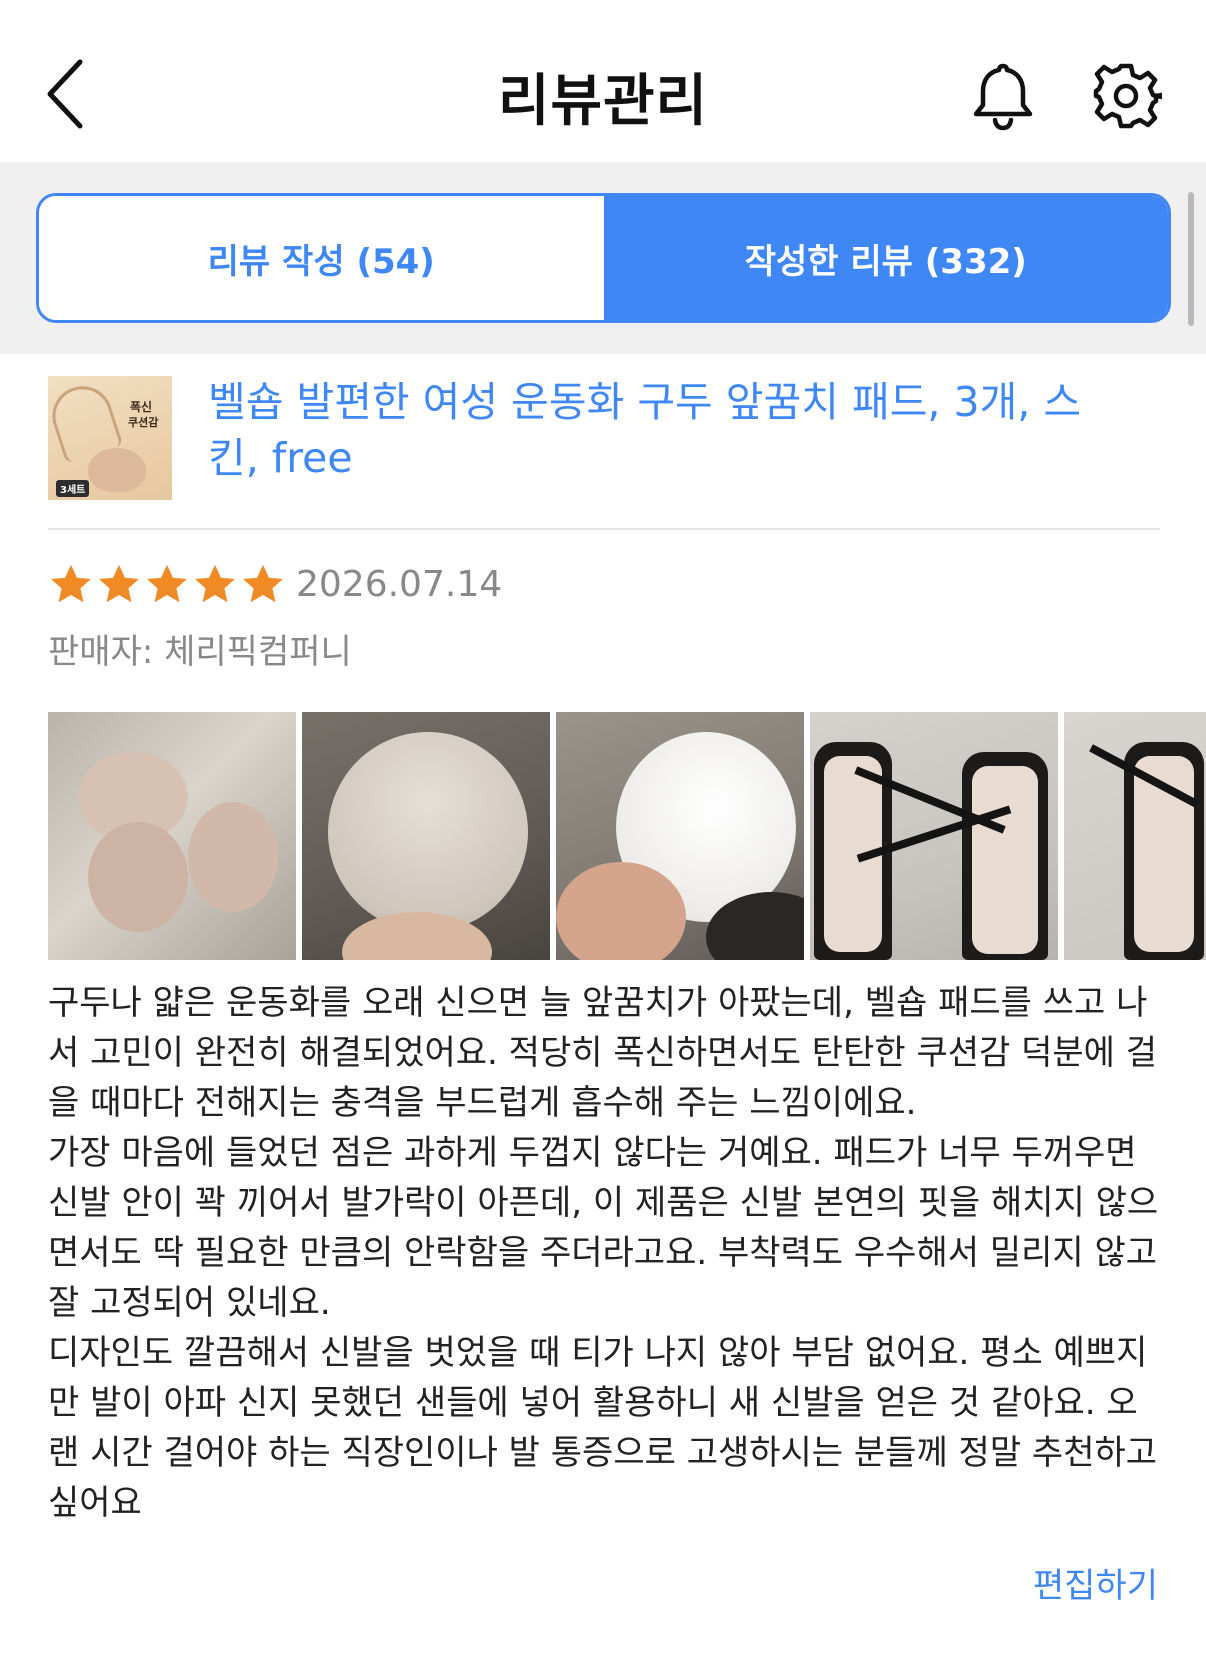 The width and height of the screenshot is (1206, 1660). Describe the element at coordinates (143, 422) in the screenshot. I see `thumbnail-badge-line2: 쿠션감` at that location.